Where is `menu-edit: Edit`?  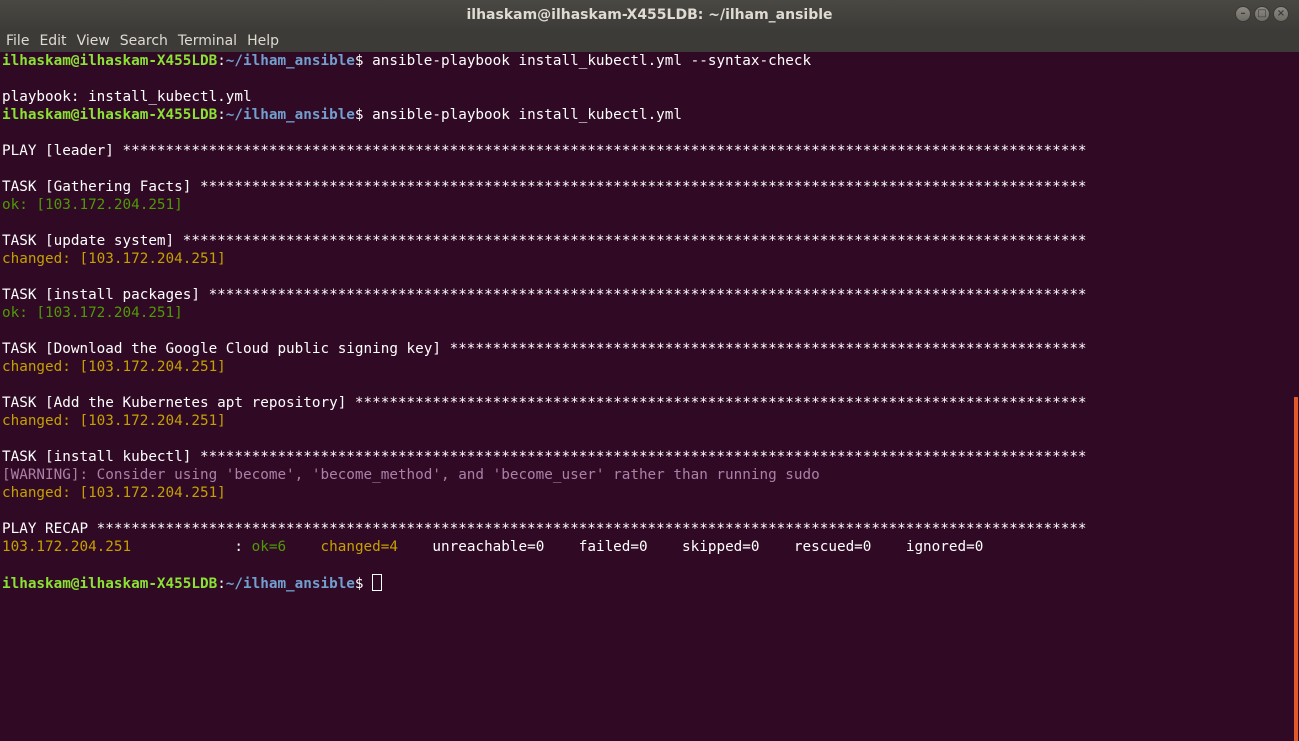
menu-edit: Edit is located at coordinates (52, 41).